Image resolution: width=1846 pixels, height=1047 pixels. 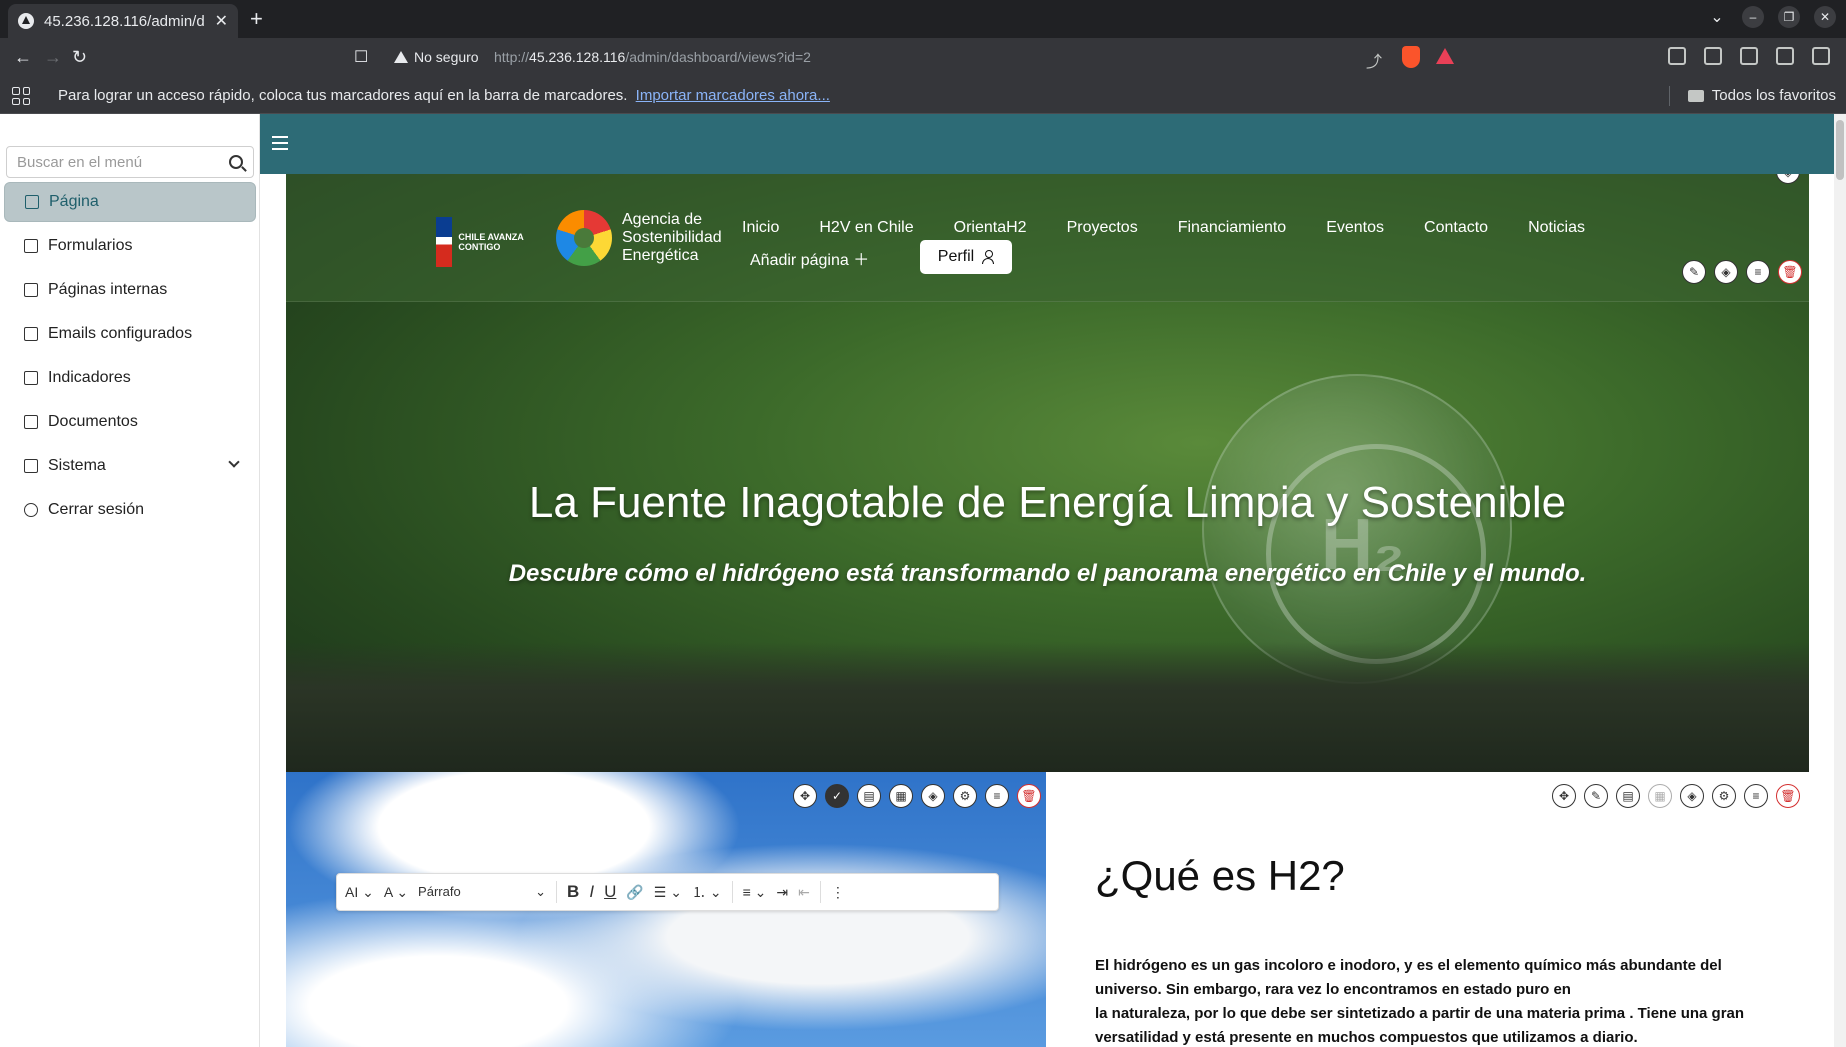 What do you see at coordinates (837, 796) in the screenshot?
I see `check-icon: ✓` at bounding box center [837, 796].